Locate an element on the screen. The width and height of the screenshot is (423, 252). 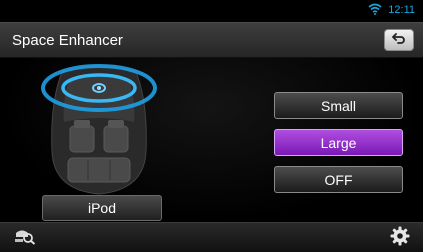
bottom-bar is located at coordinates (211, 237).